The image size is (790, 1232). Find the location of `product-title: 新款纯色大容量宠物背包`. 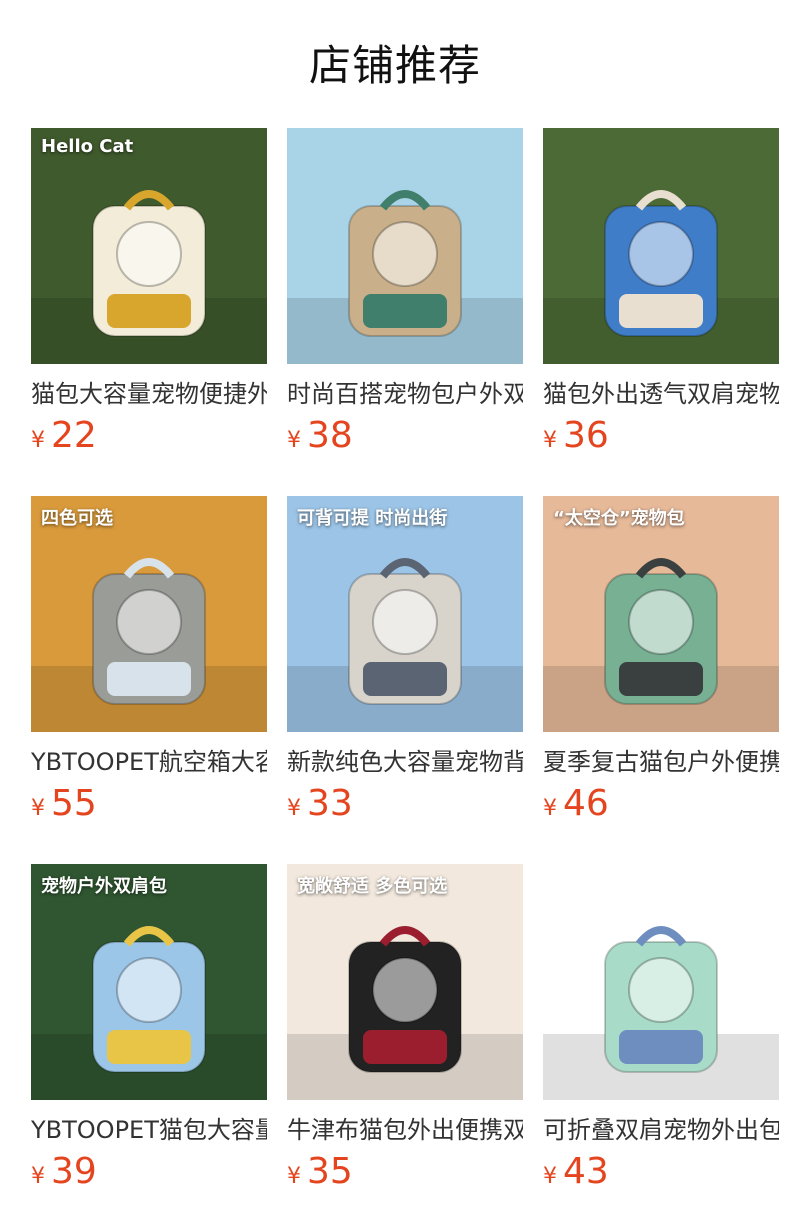

product-title: 新款纯色大容量宠物背包 is located at coordinates (405, 762).